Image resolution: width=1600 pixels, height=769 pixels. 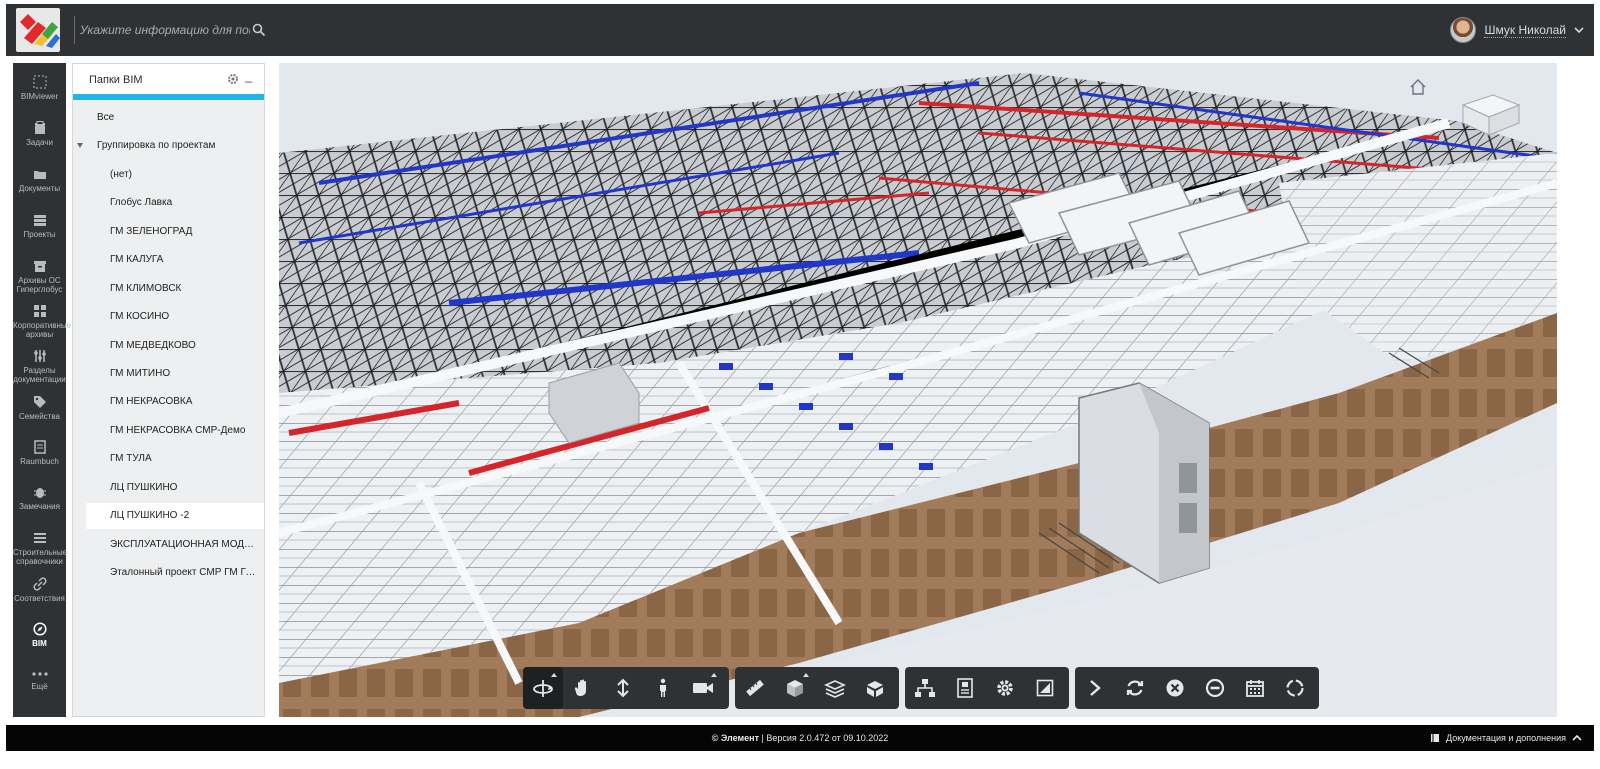 I want to click on walk-button, so click(x=663, y=688).